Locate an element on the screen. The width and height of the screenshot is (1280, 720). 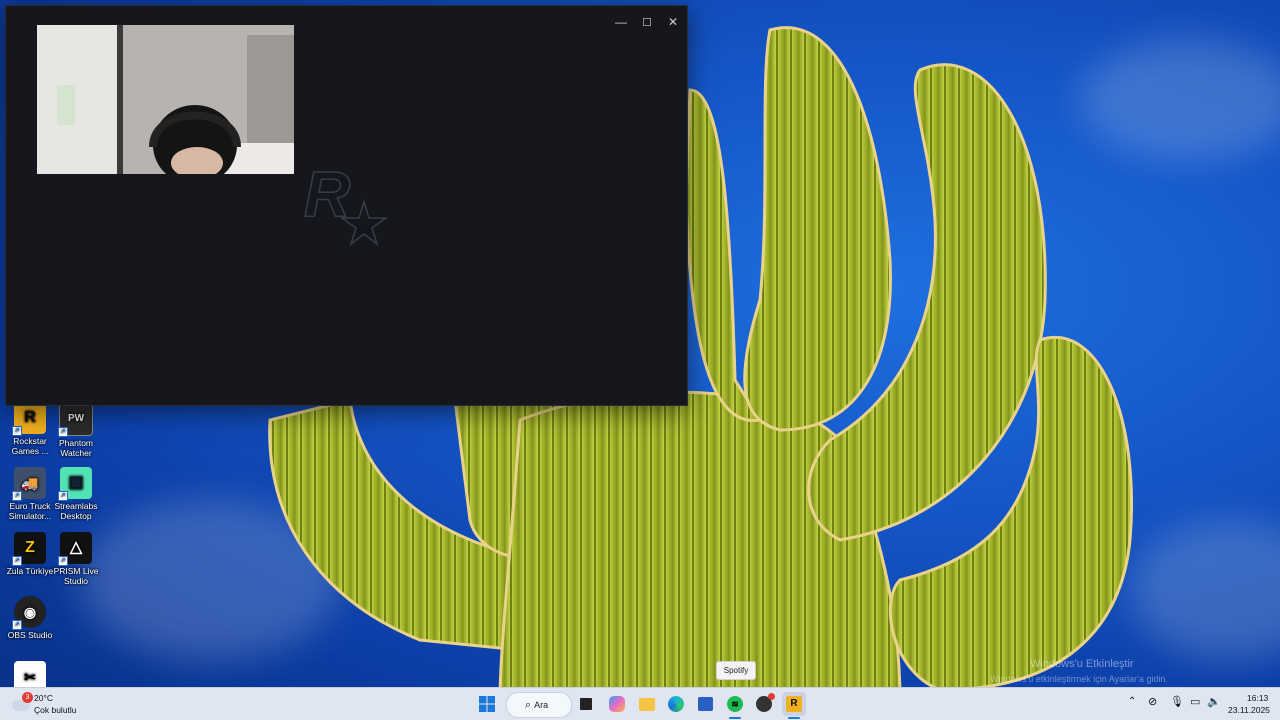
network-off-icon: ⊘ is located at coordinates (1152, 701).